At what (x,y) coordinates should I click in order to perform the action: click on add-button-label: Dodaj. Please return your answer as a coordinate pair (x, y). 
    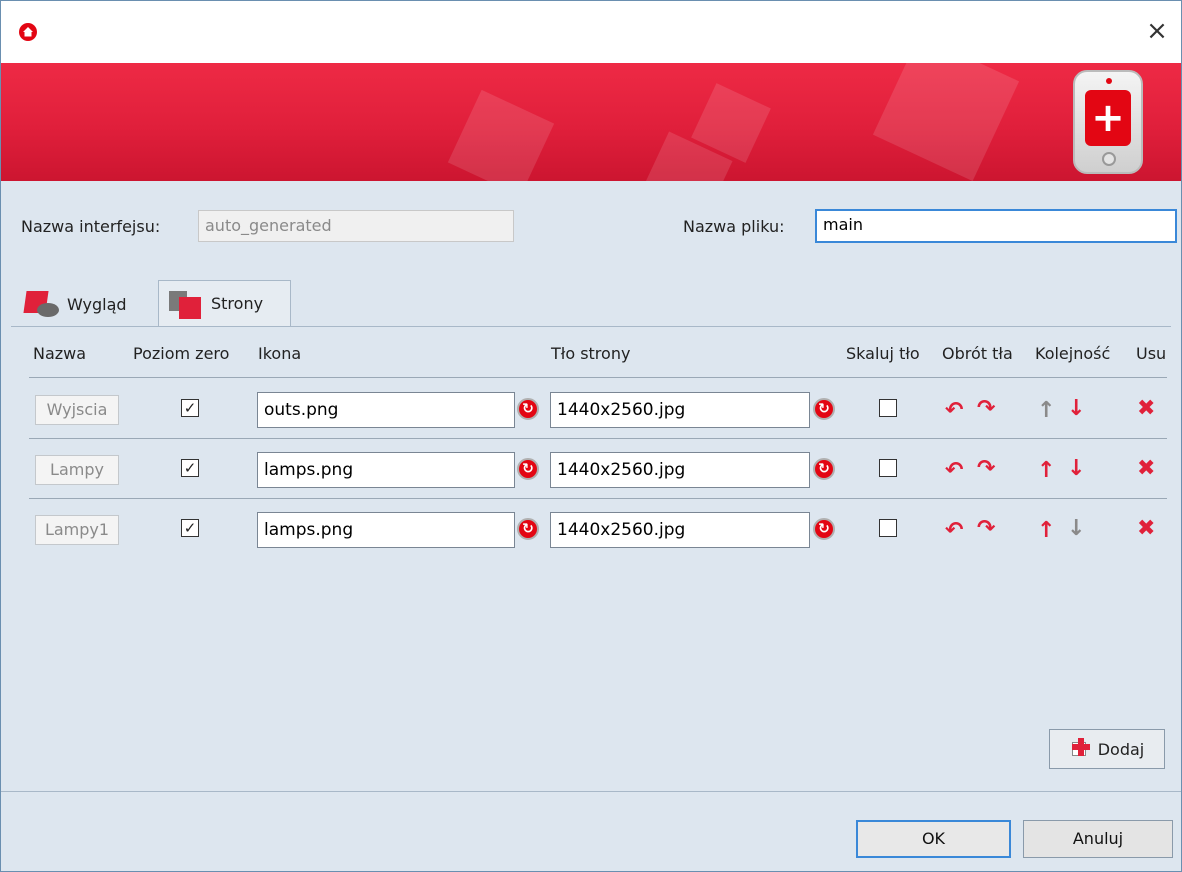
    Looking at the image, I should click on (1121, 749).